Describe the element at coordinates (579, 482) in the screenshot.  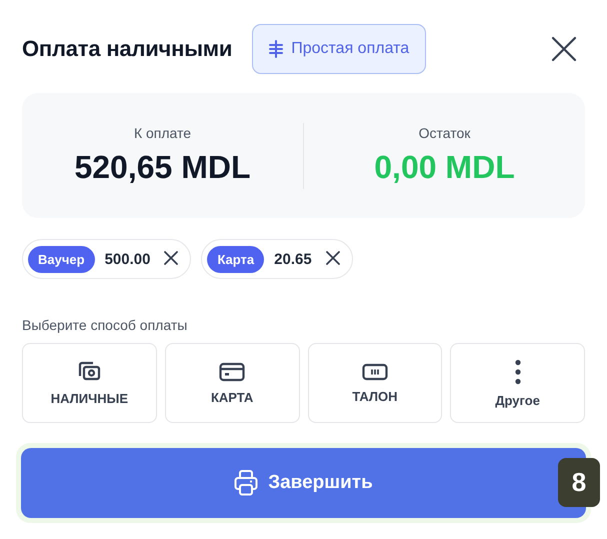
I see `shortcut-badge: 8` at that location.